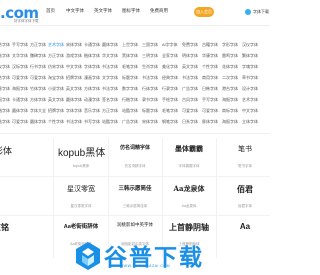 The image size is (320, 275). What do you see at coordinates (150, 67) in the screenshot?
I see `category-link: 生肖字体` at bounding box center [150, 67].